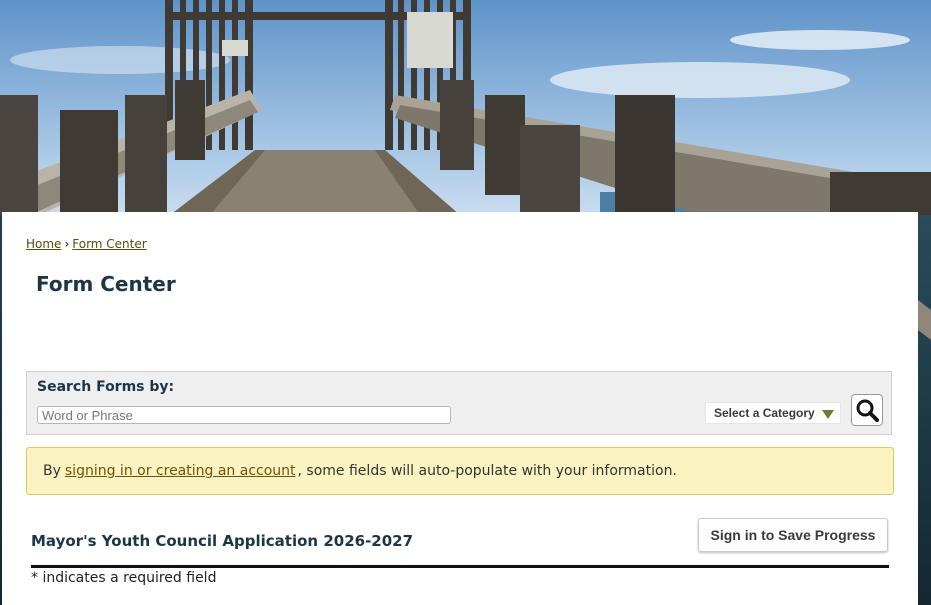 This screenshot has height=605, width=931. I want to click on page-title: Form Center, so click(106, 284).